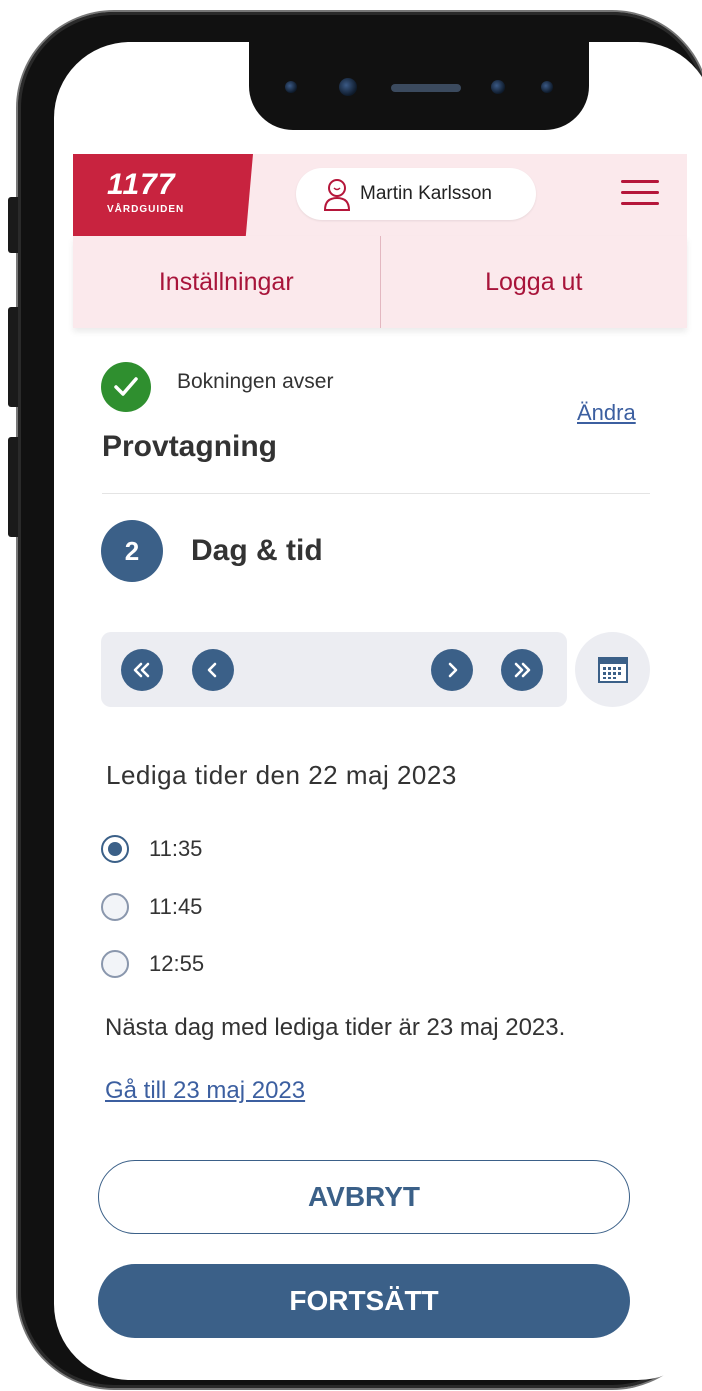  I want to click on calendar-button, so click(612, 669).